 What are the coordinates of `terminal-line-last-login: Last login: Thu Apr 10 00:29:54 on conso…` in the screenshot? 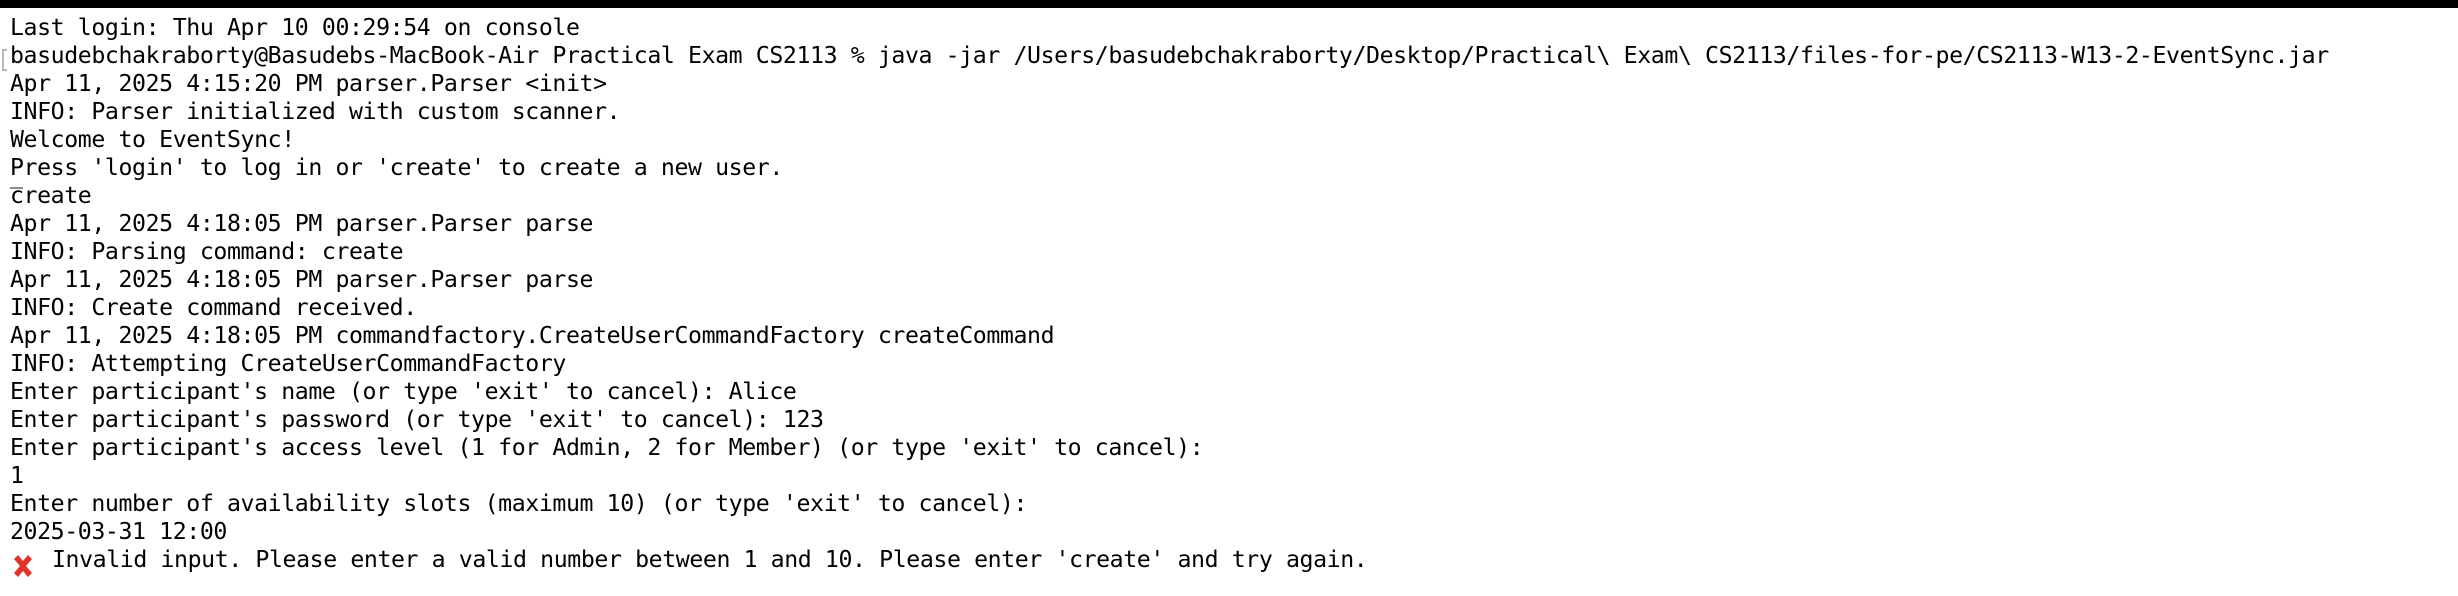 It's located at (295, 27).